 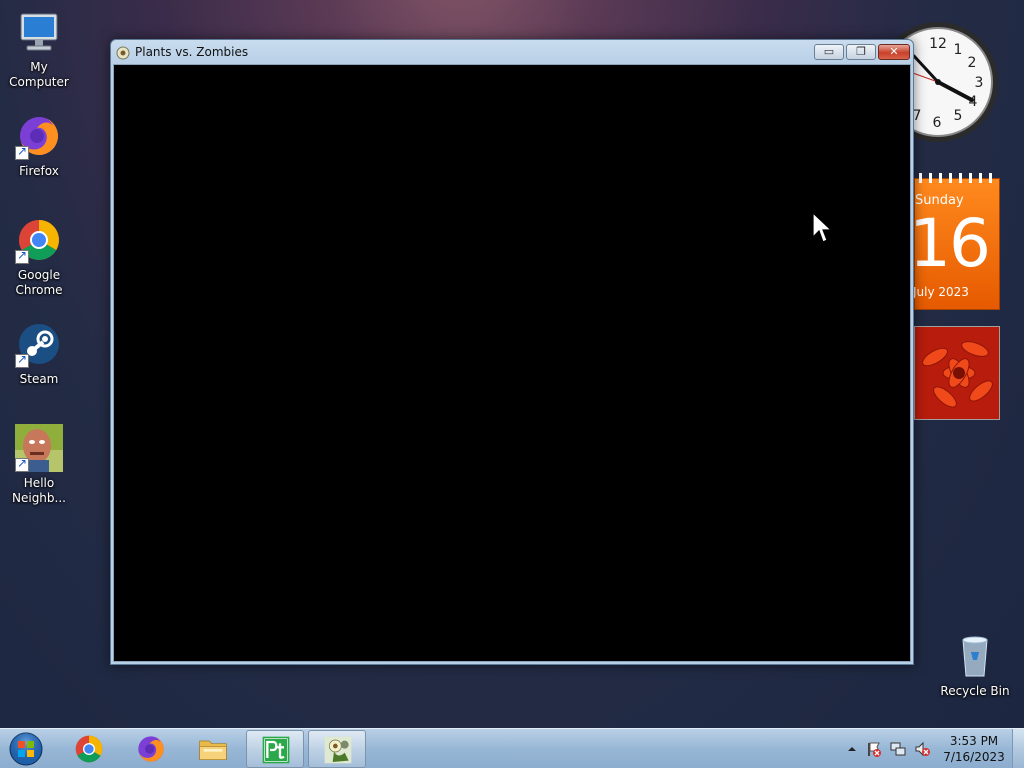 I want to click on hello-neighbor-icon, so click(x=39, y=448).